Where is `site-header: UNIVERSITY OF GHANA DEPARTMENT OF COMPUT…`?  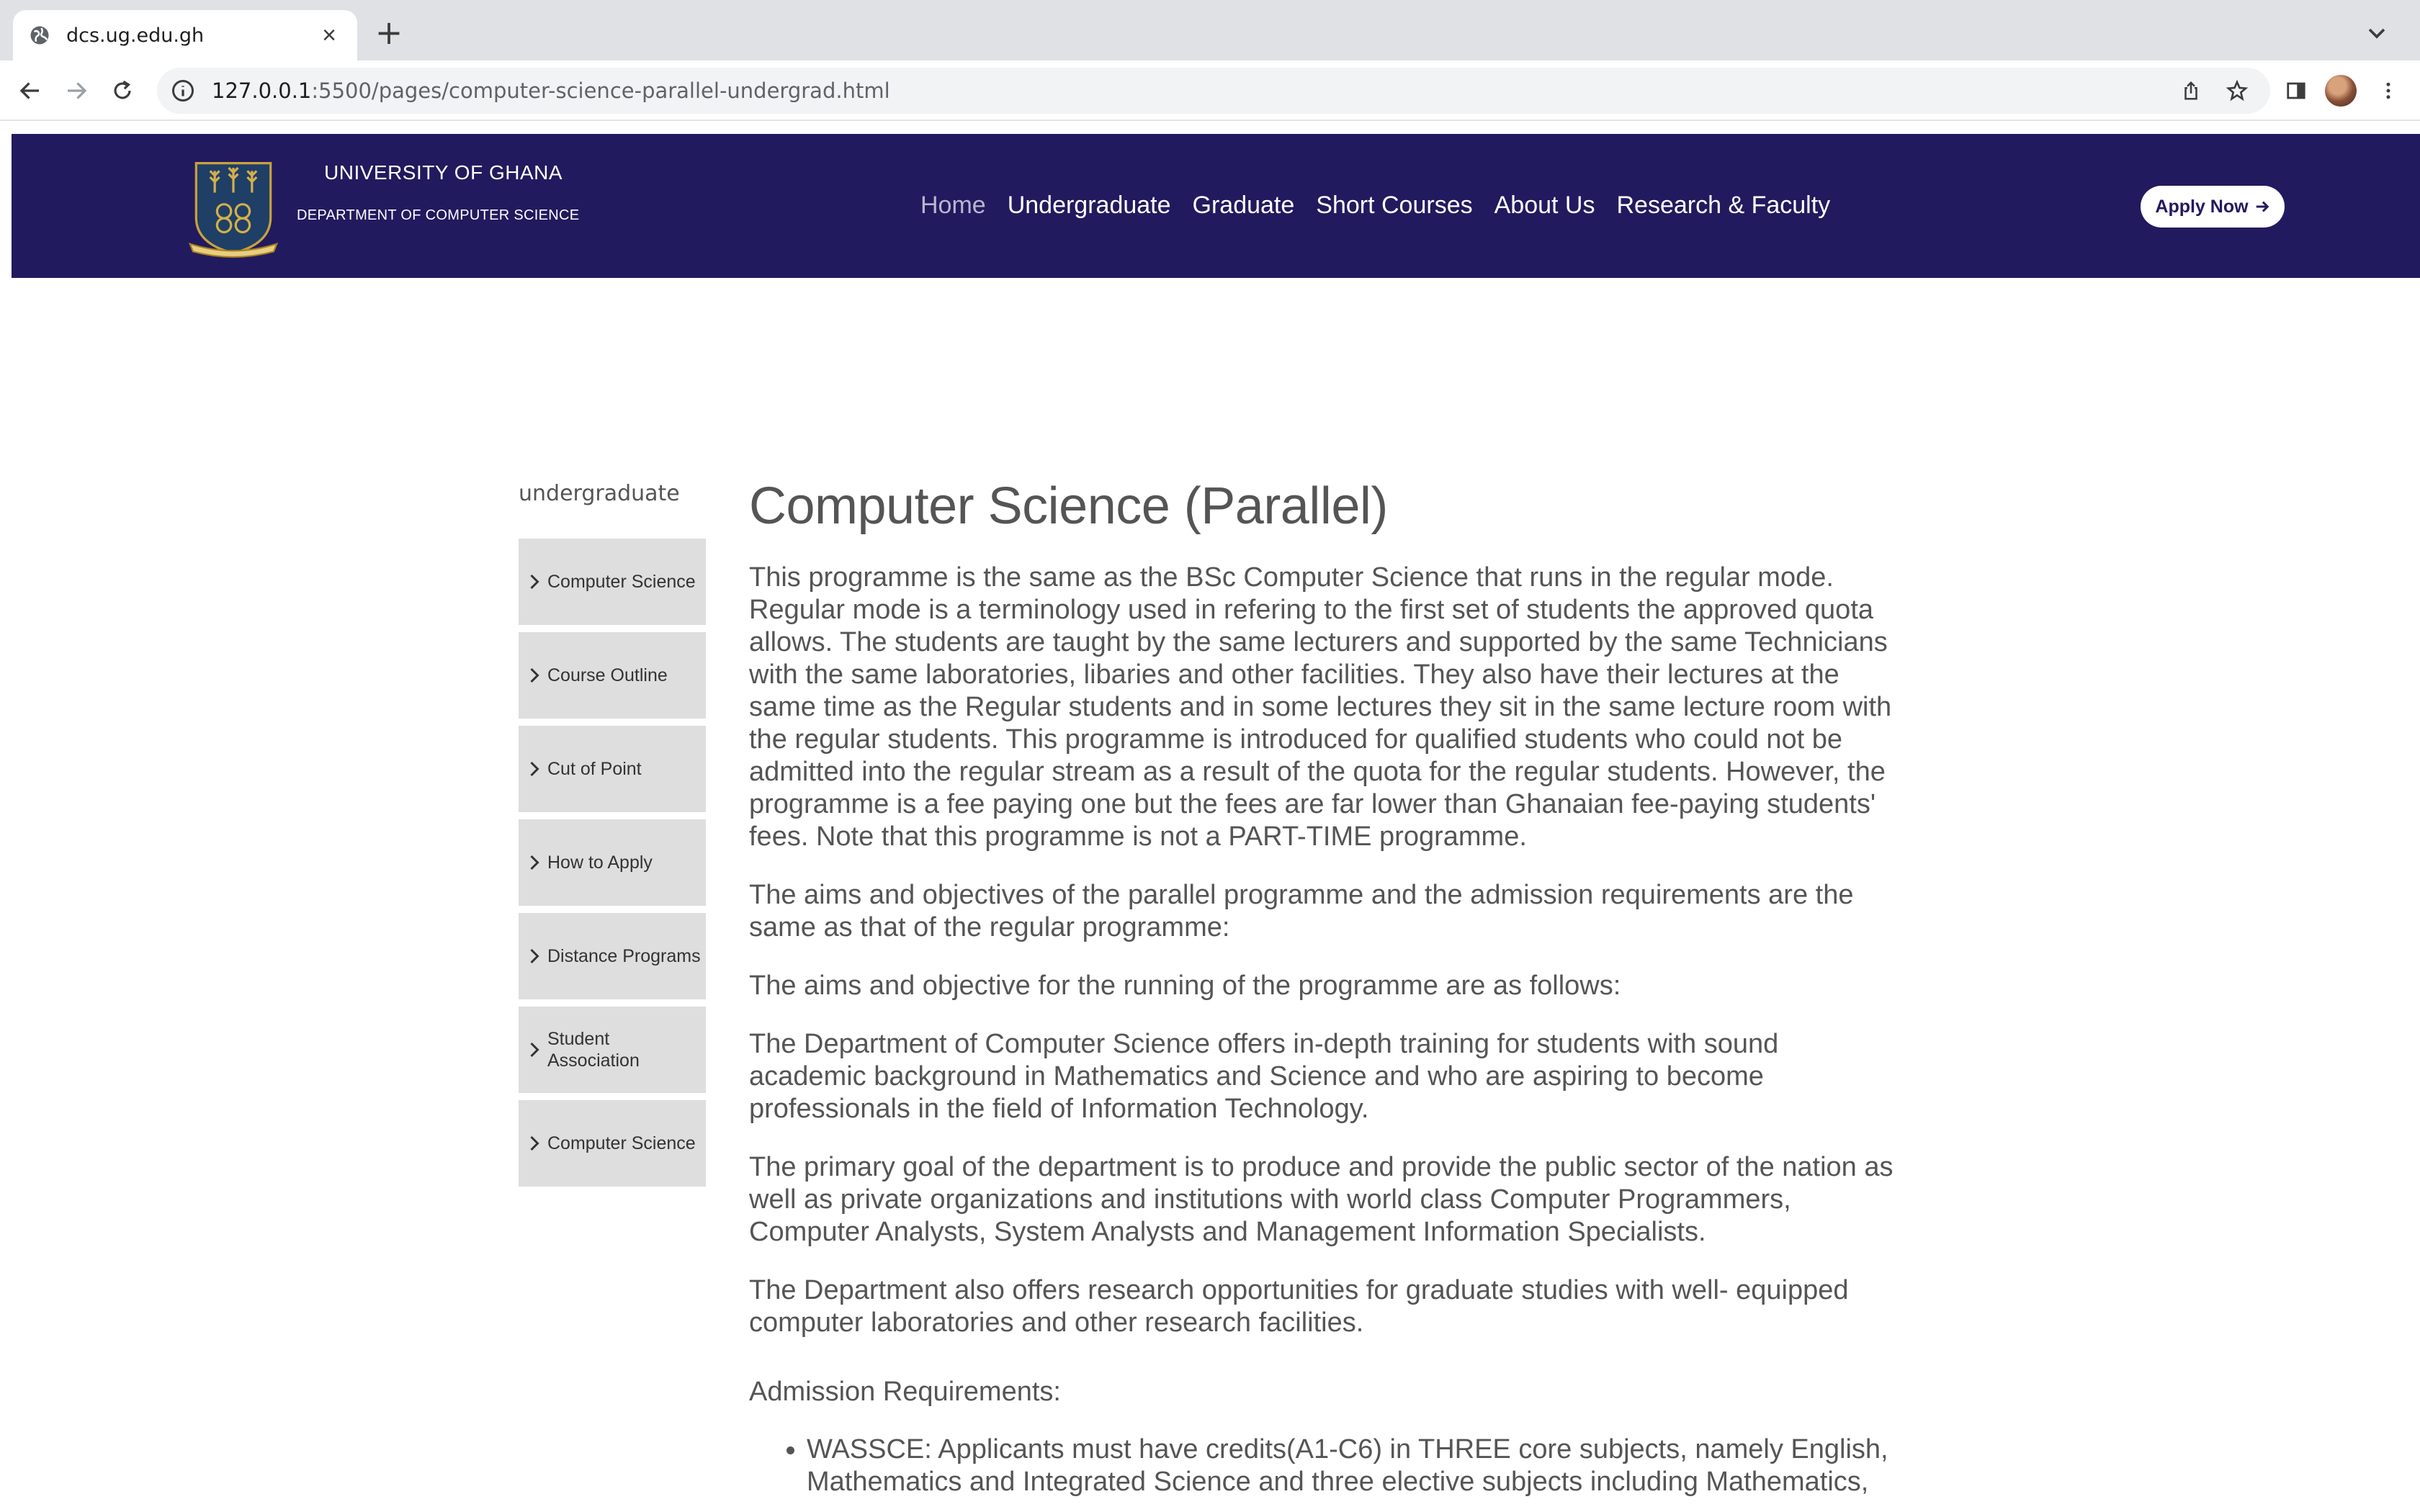
site-header: UNIVERSITY OF GHANA DEPARTMENT OF COMPUT… is located at coordinates (1216, 206).